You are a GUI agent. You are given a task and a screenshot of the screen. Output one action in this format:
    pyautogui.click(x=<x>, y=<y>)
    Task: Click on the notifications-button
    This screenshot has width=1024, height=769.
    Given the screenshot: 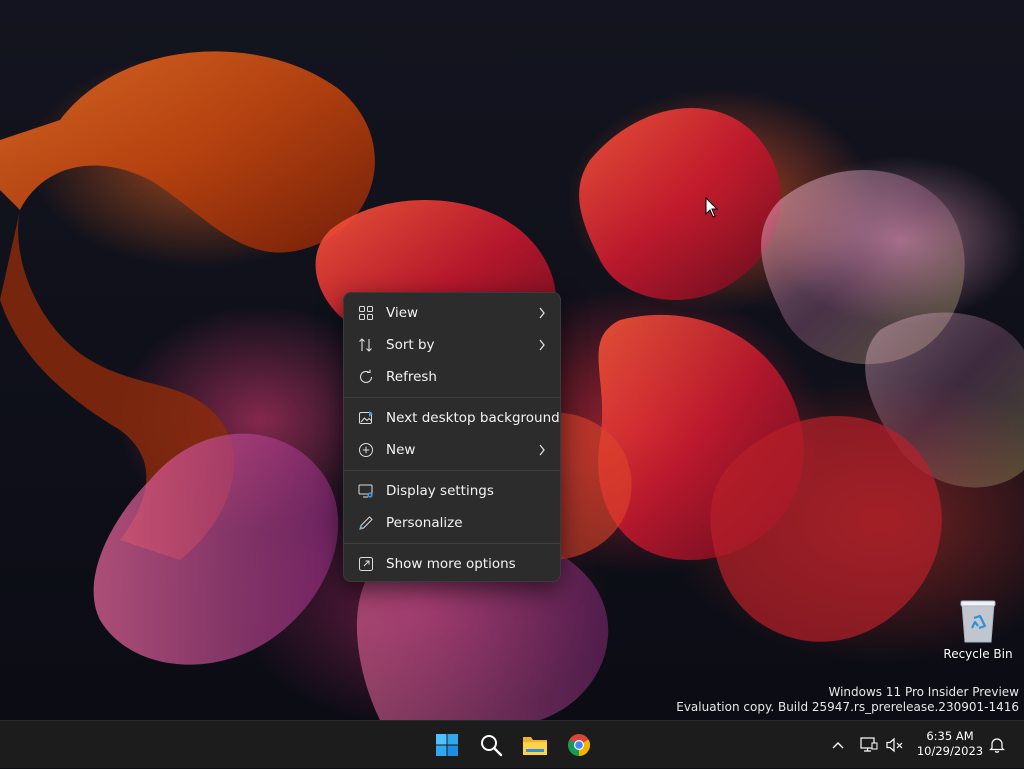 What is the action you would take?
    pyautogui.click(x=997, y=745)
    